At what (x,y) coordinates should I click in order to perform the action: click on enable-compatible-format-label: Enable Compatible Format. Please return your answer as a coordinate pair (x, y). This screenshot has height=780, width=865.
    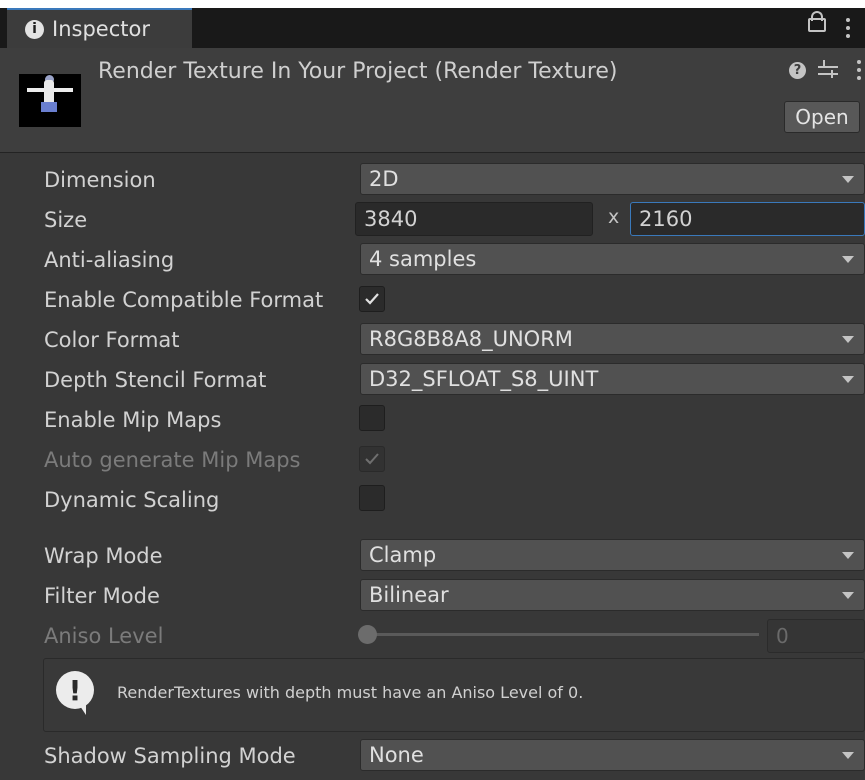
    Looking at the image, I should click on (184, 300).